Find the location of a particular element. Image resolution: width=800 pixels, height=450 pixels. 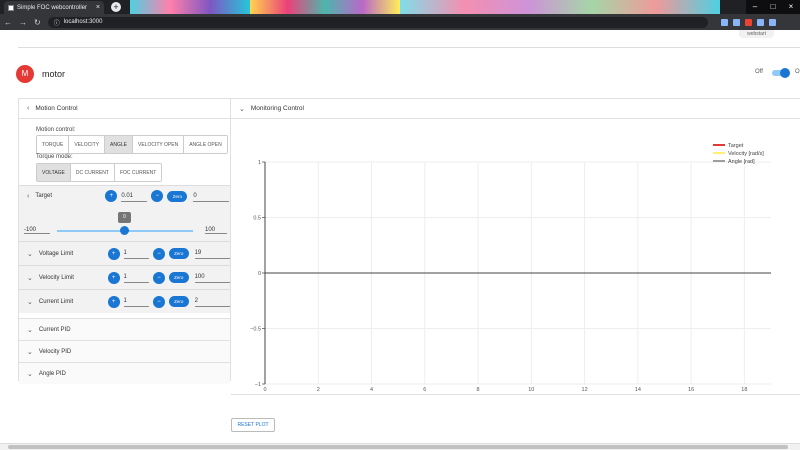

favicon-icon is located at coordinates (11, 7).